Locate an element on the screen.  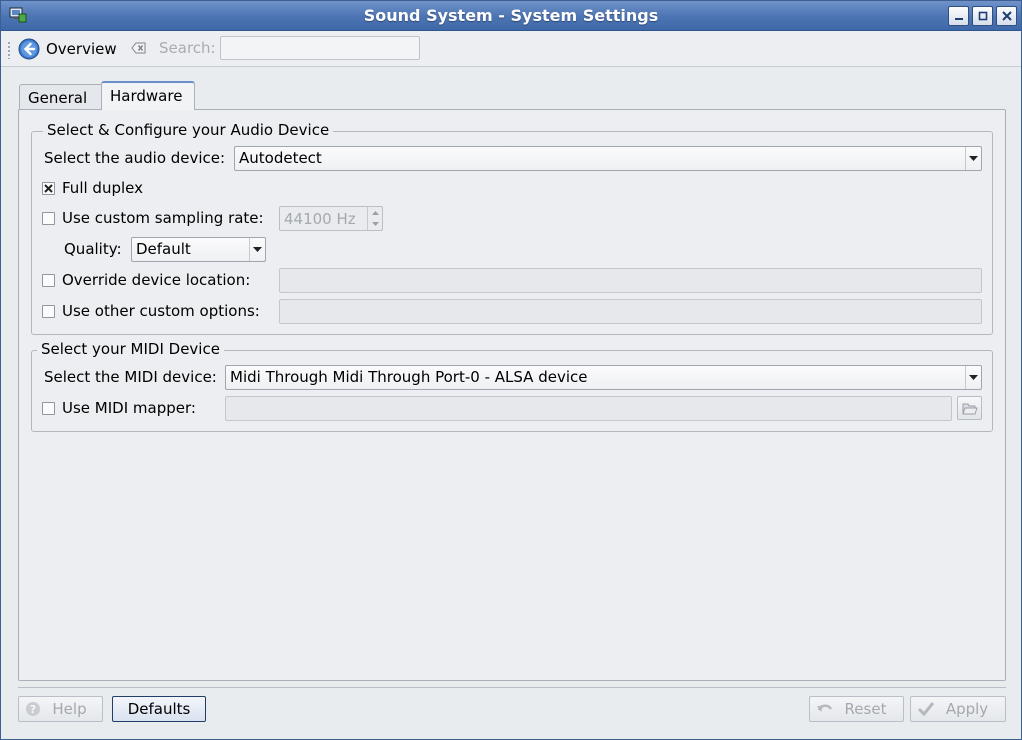
midi-group-title: Select your MIDI Device is located at coordinates (130, 349).